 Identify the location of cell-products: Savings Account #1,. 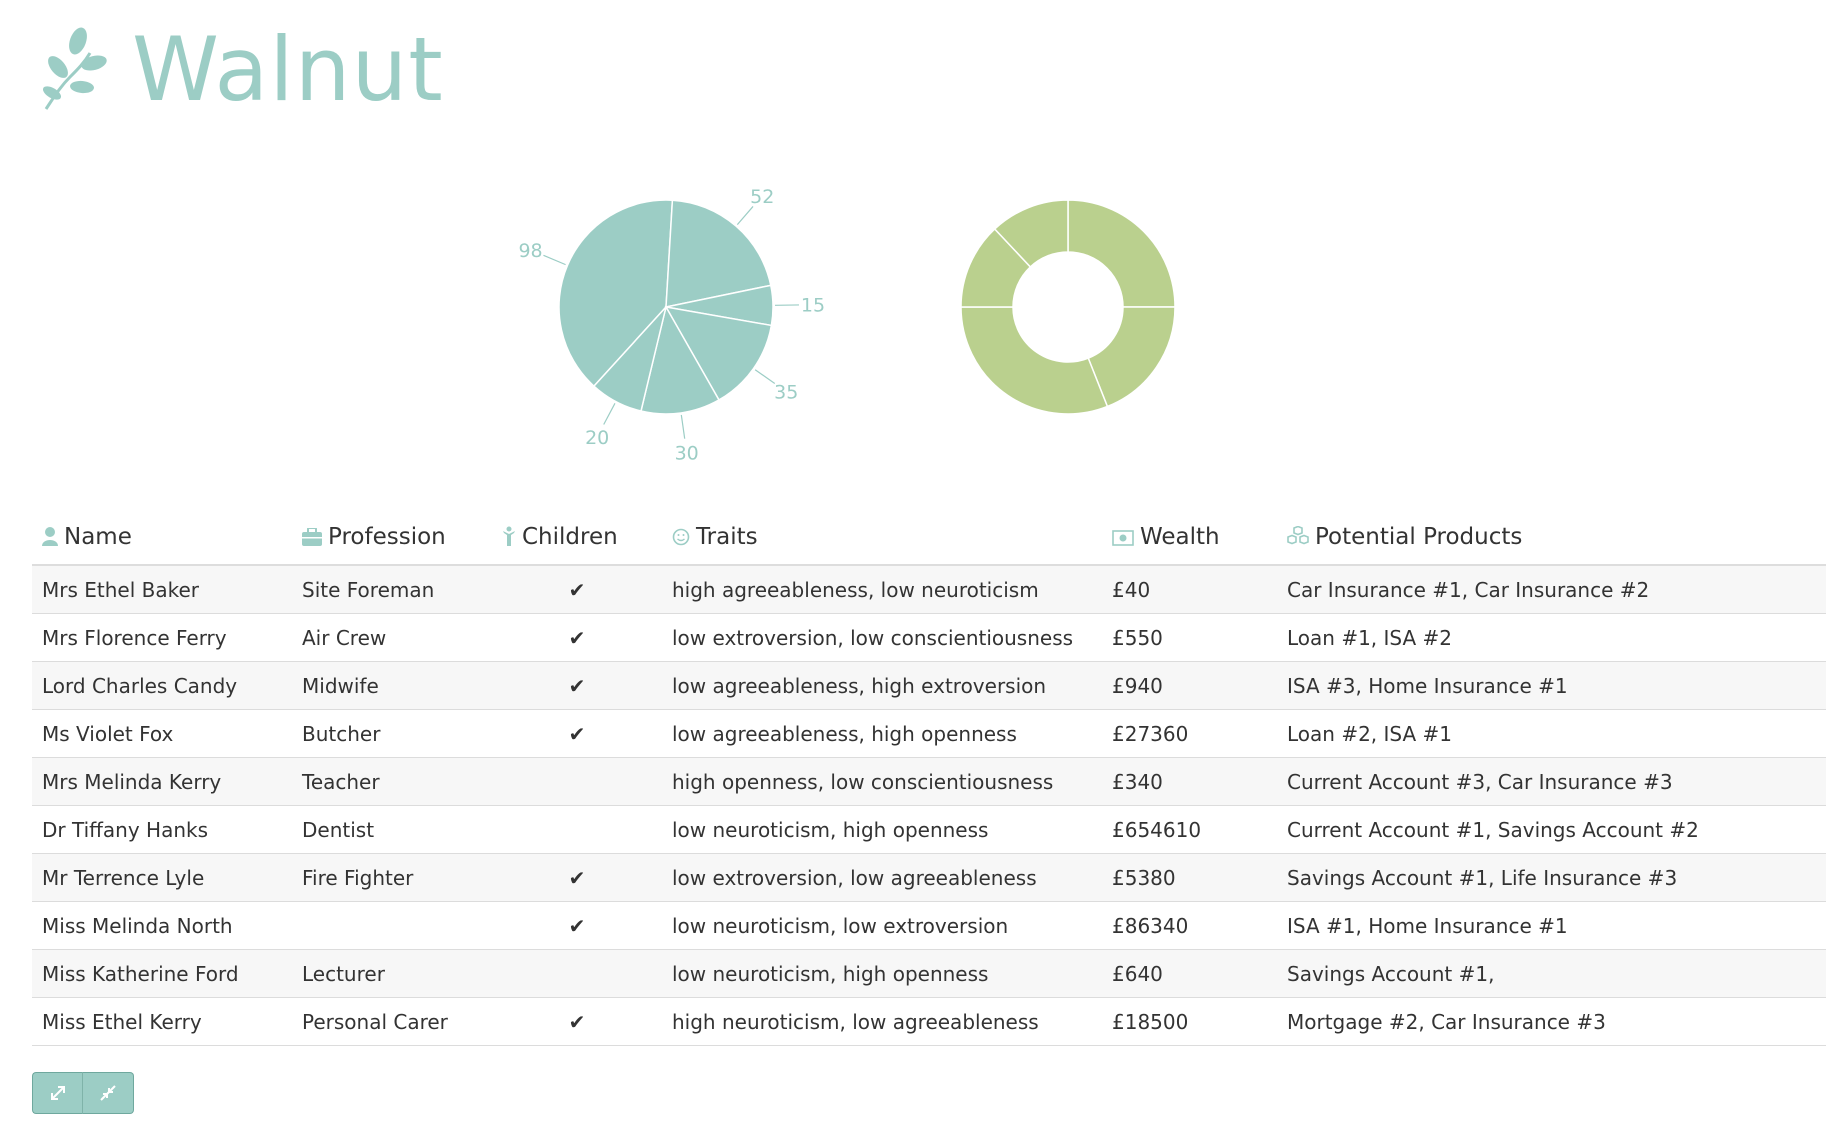
(1551, 973).